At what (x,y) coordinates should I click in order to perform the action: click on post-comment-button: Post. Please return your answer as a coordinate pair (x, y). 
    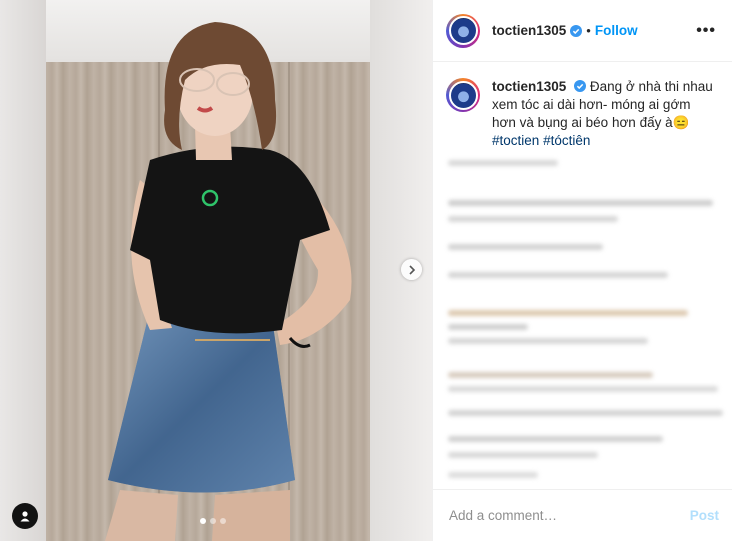
    Looking at the image, I should click on (704, 515).